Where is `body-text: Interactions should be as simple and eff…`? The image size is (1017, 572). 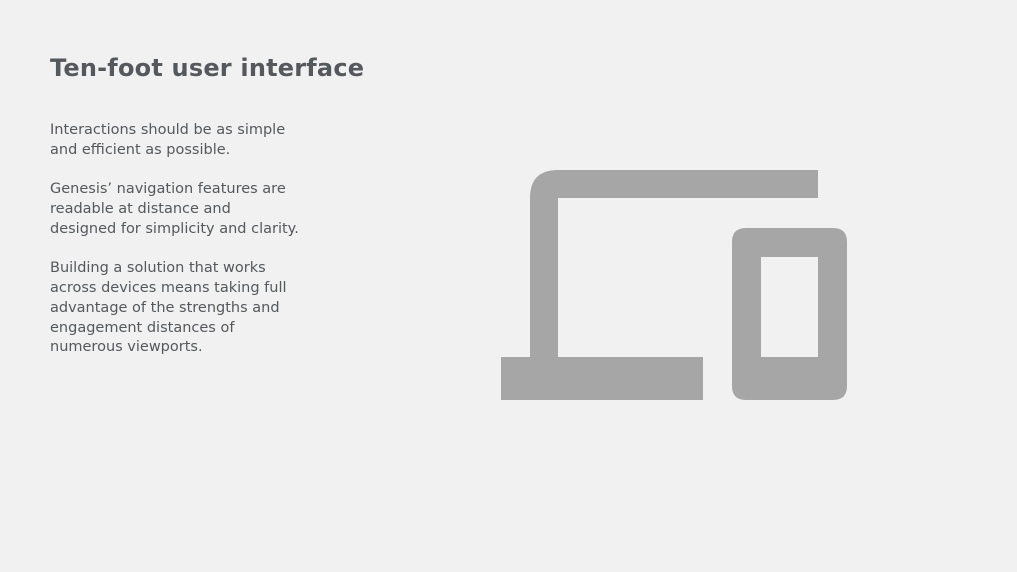 body-text: Interactions should be as simple and eff… is located at coordinates (175, 249).